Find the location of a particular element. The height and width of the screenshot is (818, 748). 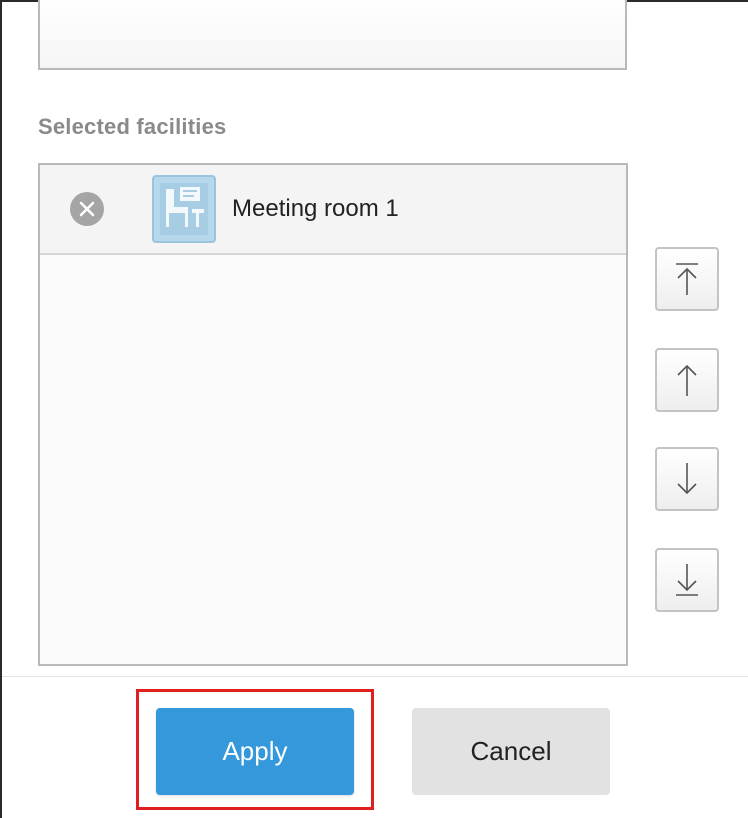

facility-name: Meeting room 1 is located at coordinates (315, 208).